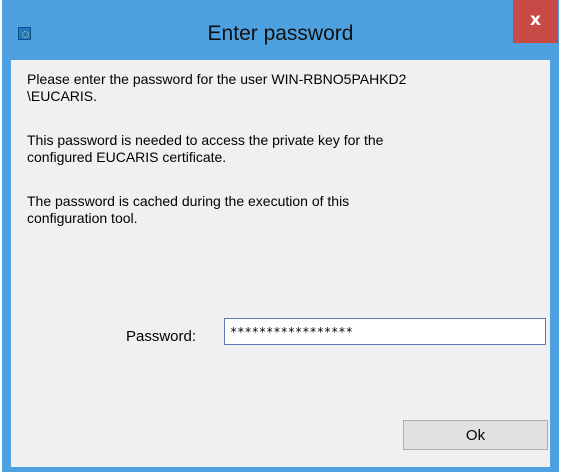 The height and width of the screenshot is (474, 562). What do you see at coordinates (161, 336) in the screenshot?
I see `password-label: Password:` at bounding box center [161, 336].